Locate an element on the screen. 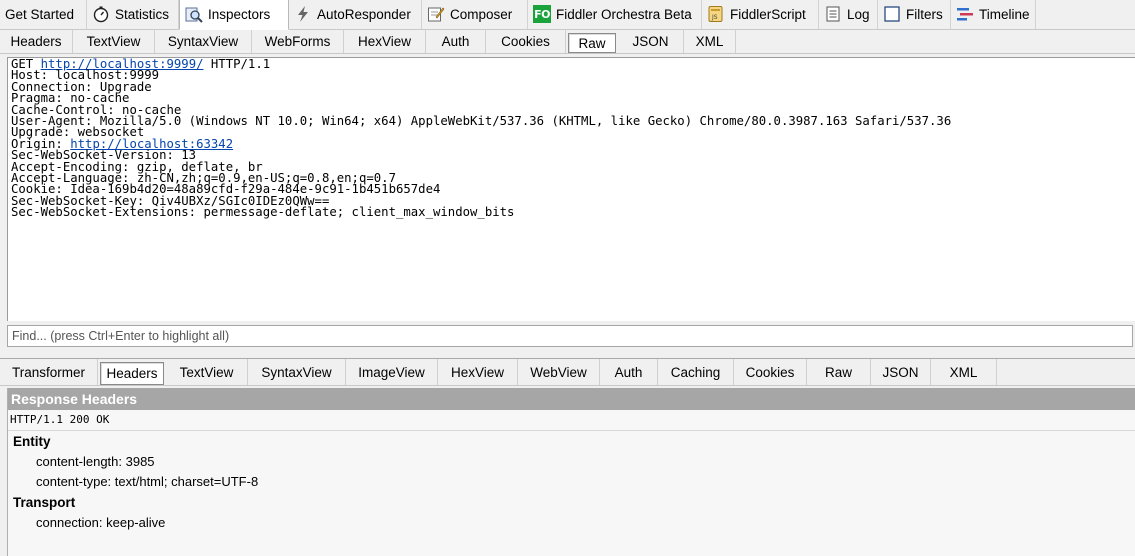 The image size is (1135, 556). find-bar is located at coordinates (571, 336).